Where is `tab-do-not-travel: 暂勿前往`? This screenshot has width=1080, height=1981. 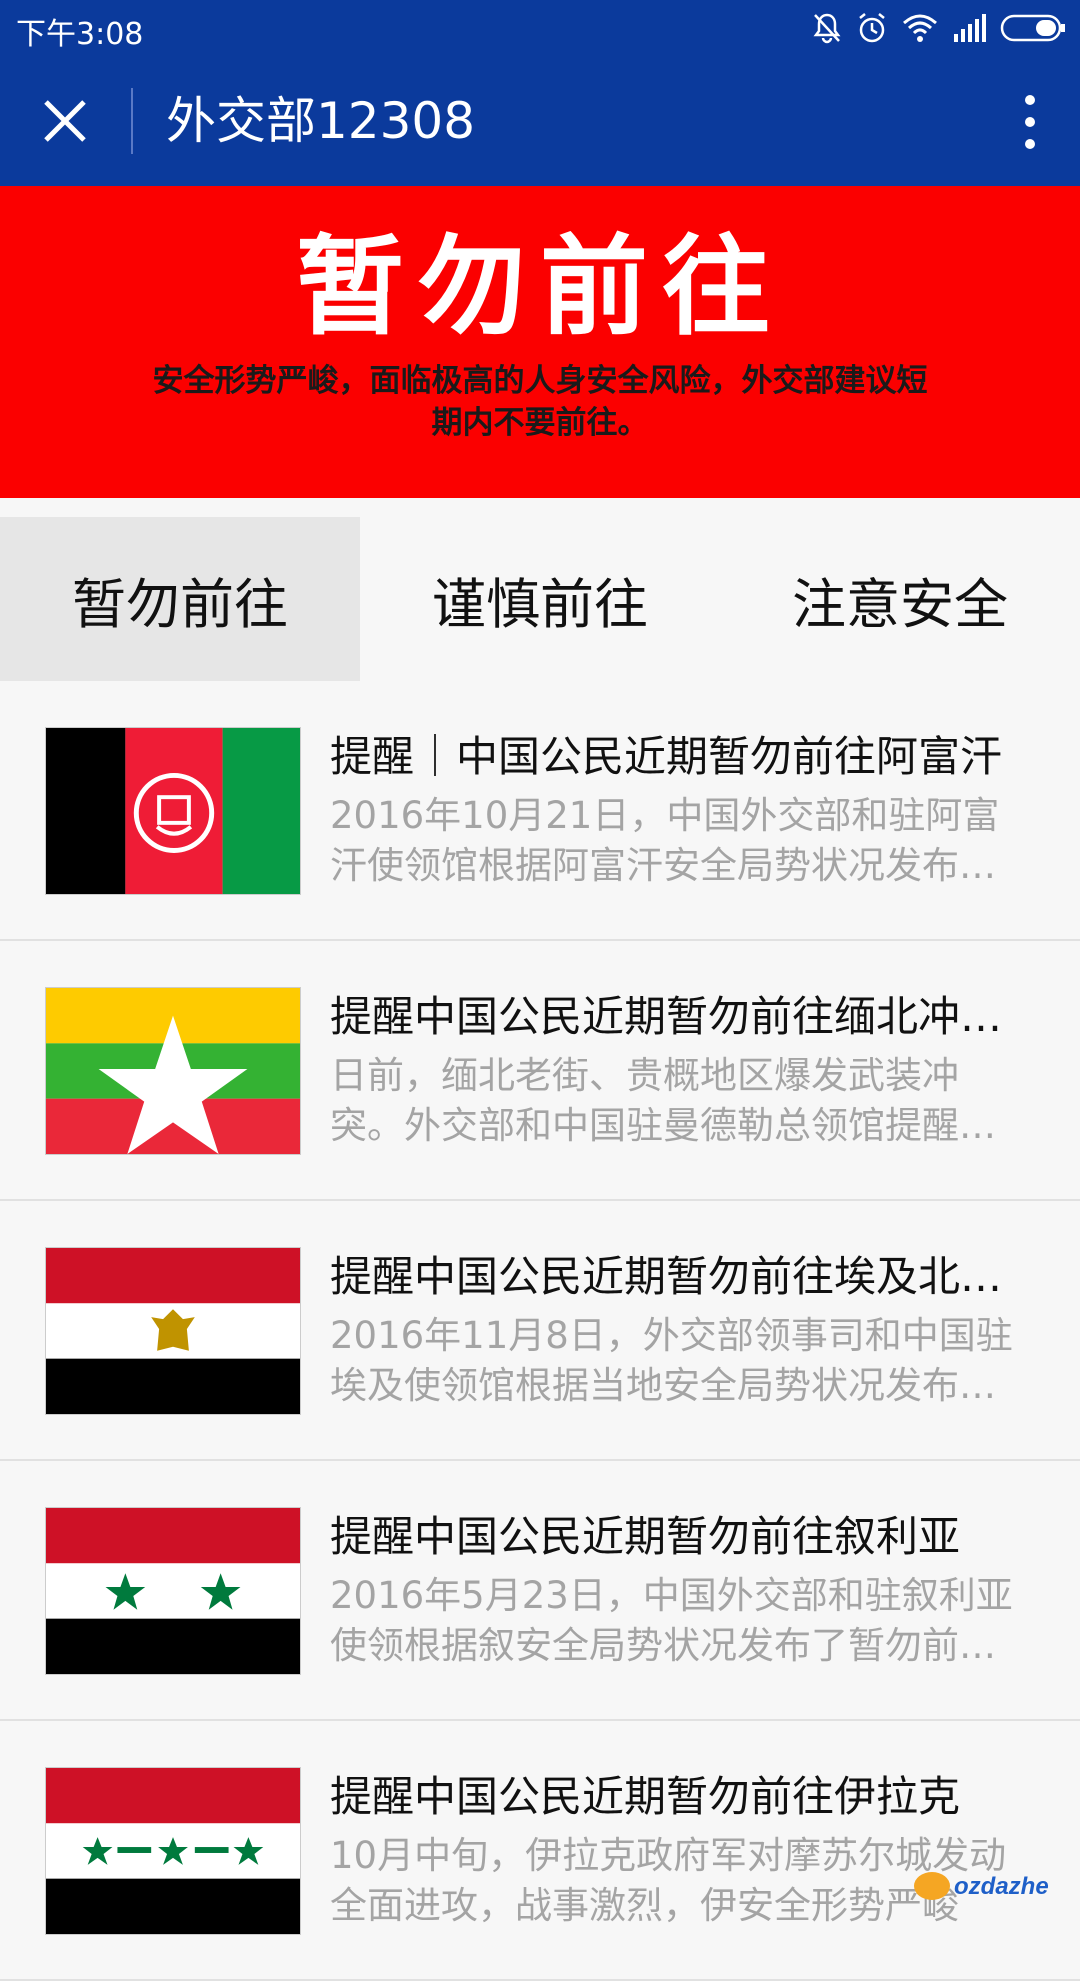
tab-do-not-travel: 暂勿前往 is located at coordinates (180, 599).